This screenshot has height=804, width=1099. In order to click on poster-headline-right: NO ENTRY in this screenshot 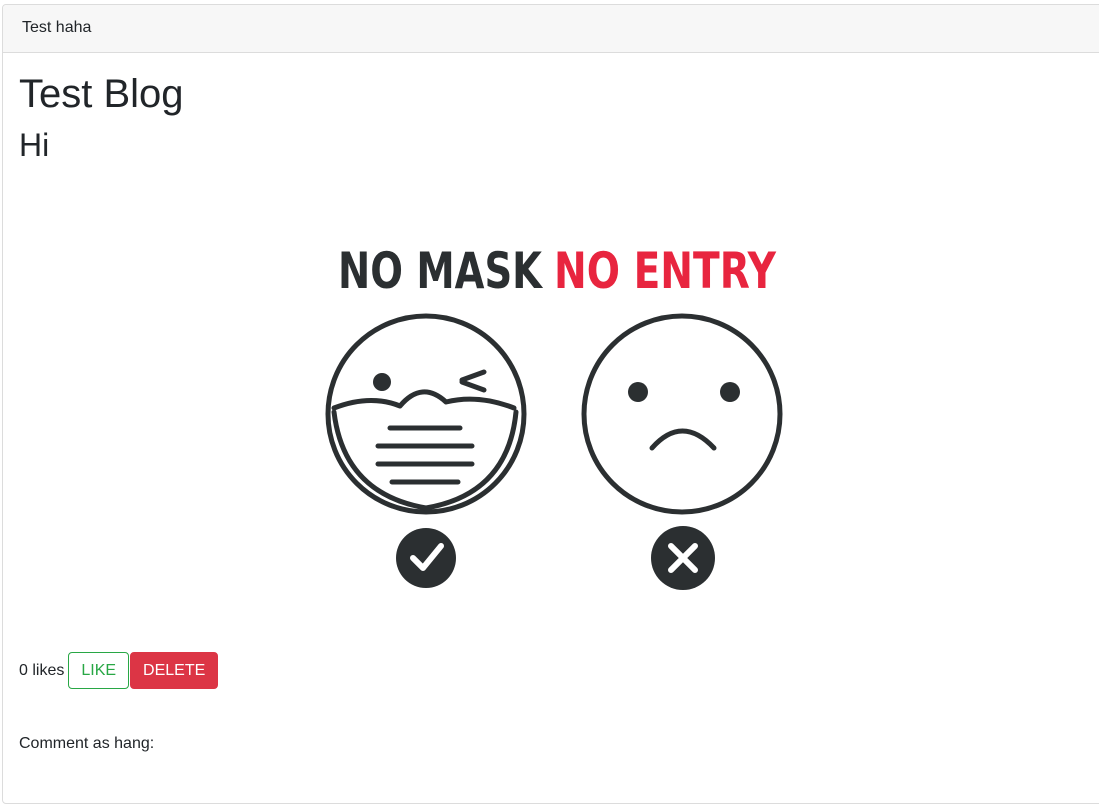, I will do `click(665, 271)`.